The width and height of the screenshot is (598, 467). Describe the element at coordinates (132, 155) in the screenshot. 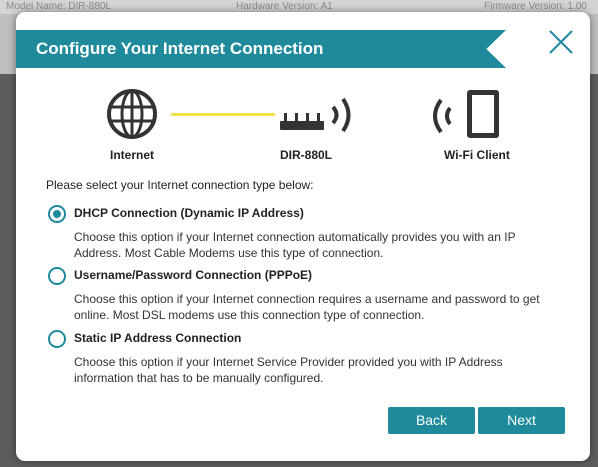

I see `internet-label: Internet` at that location.